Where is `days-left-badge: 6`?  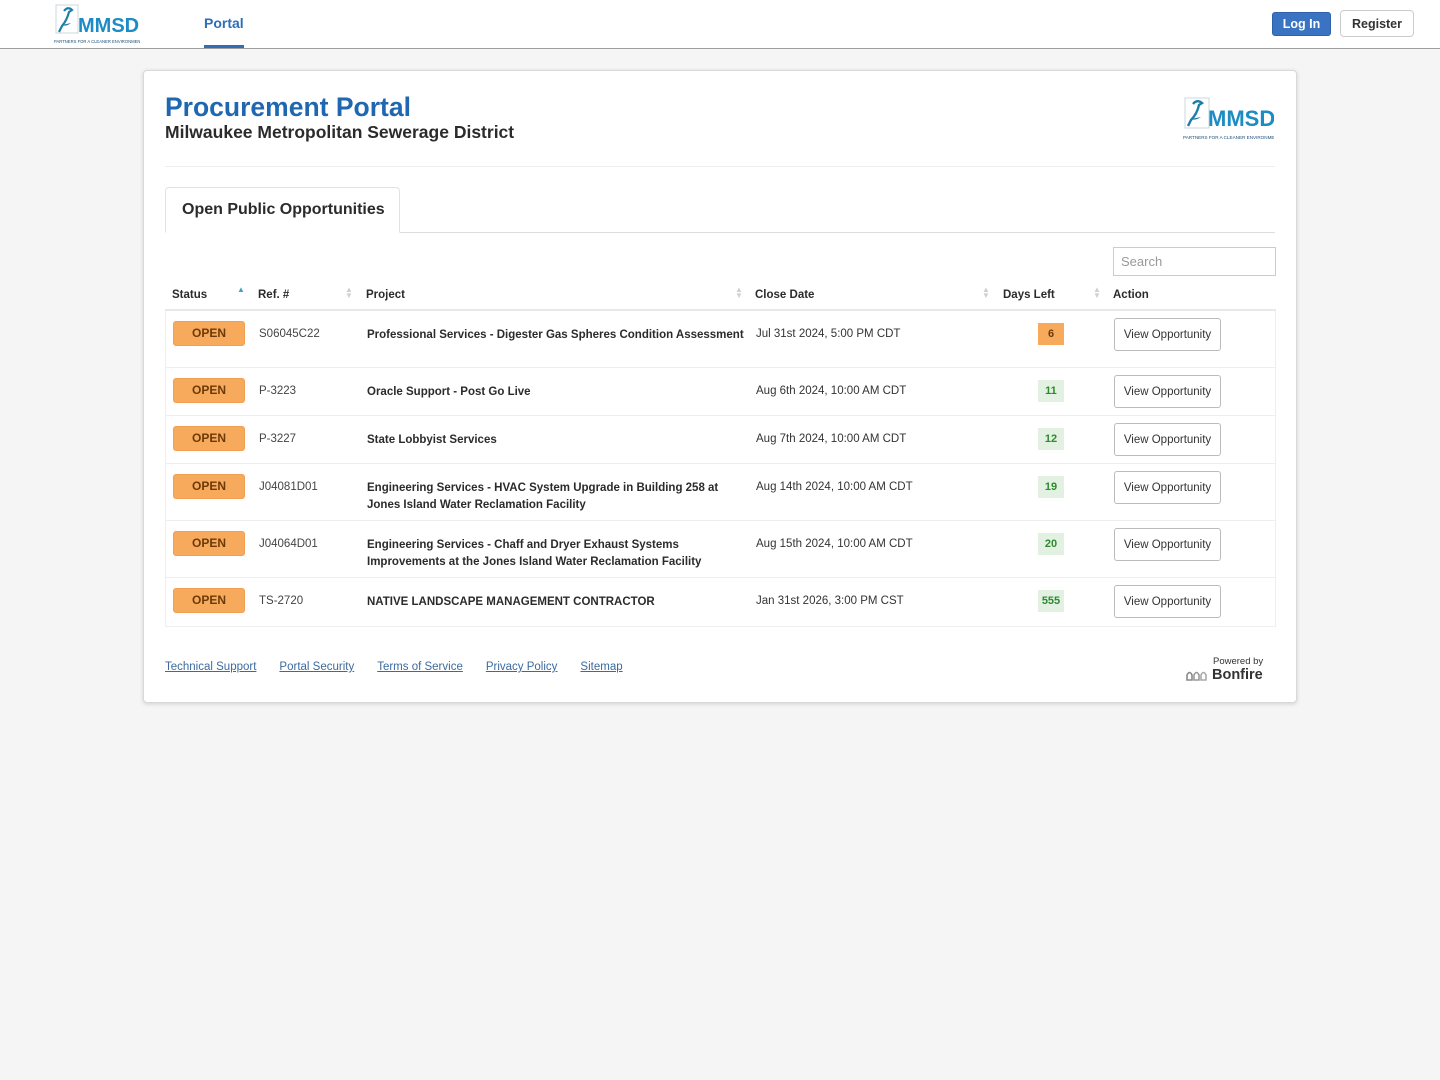 days-left-badge: 6 is located at coordinates (1051, 334).